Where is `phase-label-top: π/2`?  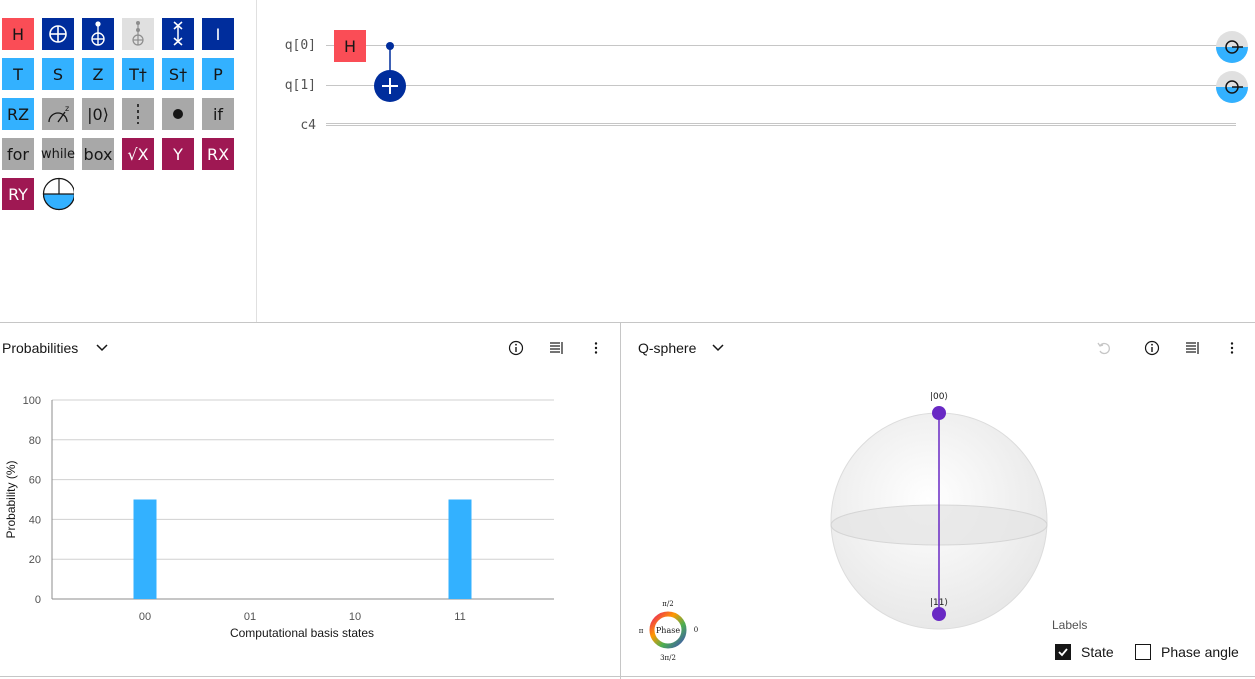 phase-label-top: π/2 is located at coordinates (667, 604).